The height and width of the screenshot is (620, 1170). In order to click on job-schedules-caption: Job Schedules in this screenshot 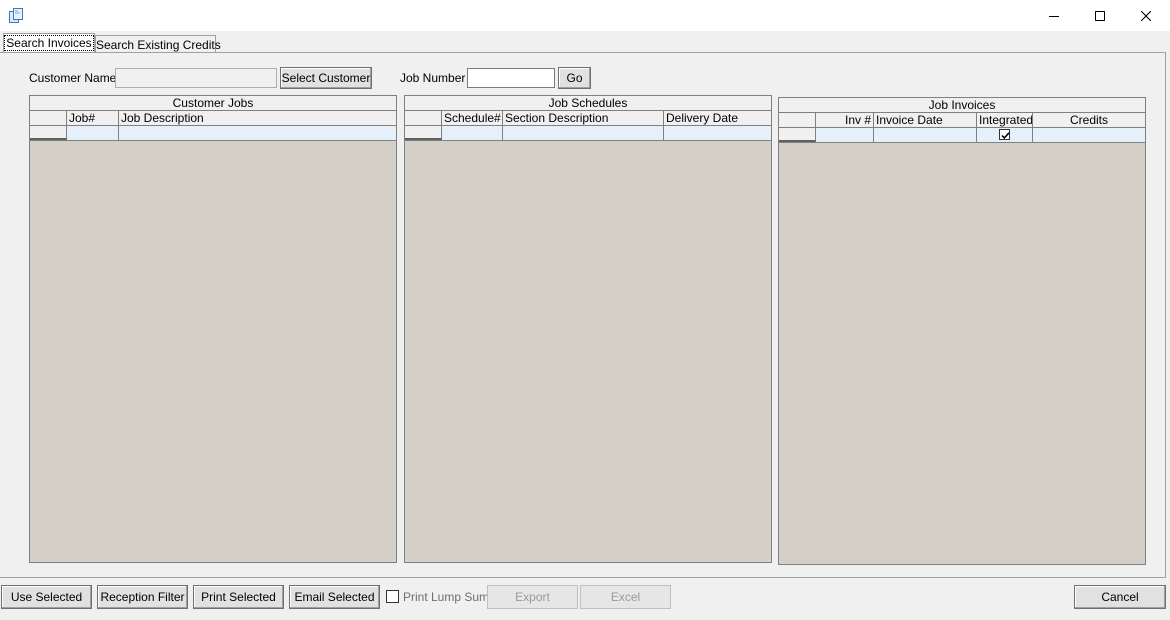, I will do `click(588, 103)`.